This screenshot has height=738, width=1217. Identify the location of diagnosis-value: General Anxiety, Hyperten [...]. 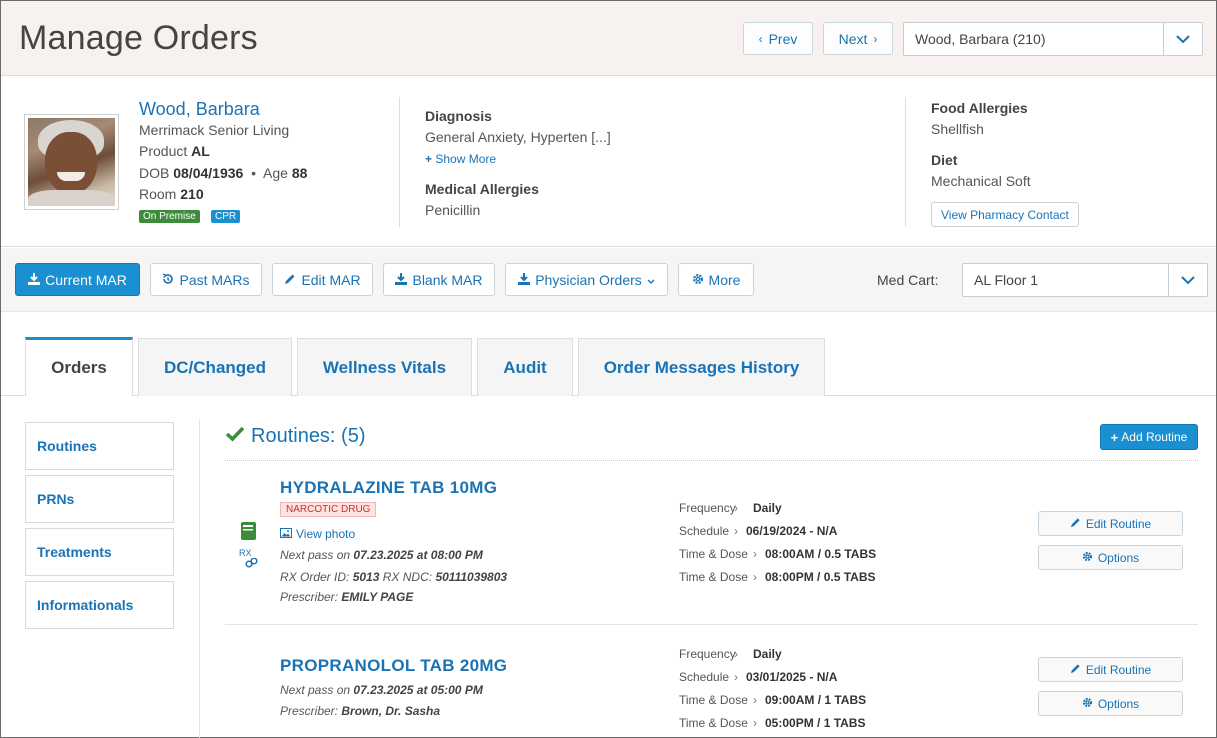
(518, 137).